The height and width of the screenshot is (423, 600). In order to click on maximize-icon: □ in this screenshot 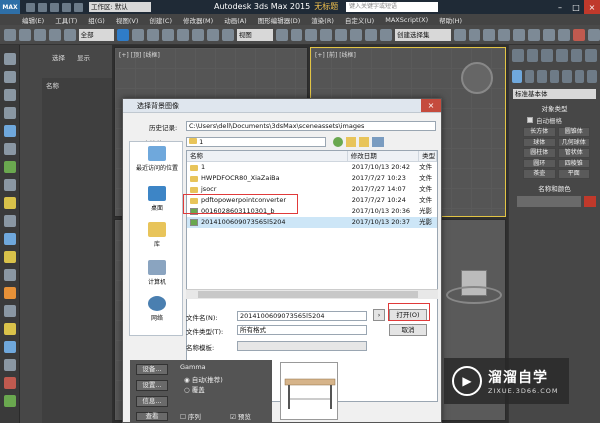, I will do `click(576, 7)`.